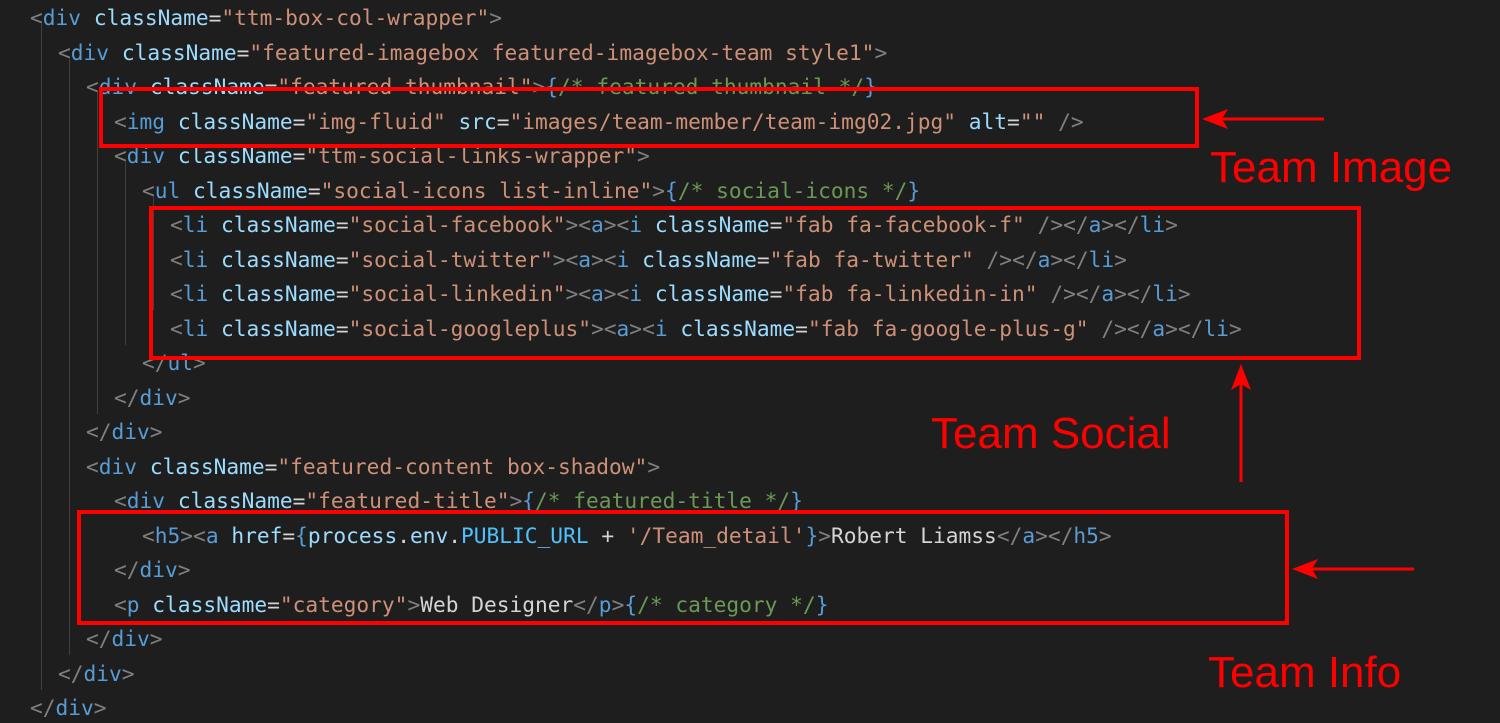  Describe the element at coordinates (1263, 119) in the screenshot. I see `team-image-arrow-icon` at that location.